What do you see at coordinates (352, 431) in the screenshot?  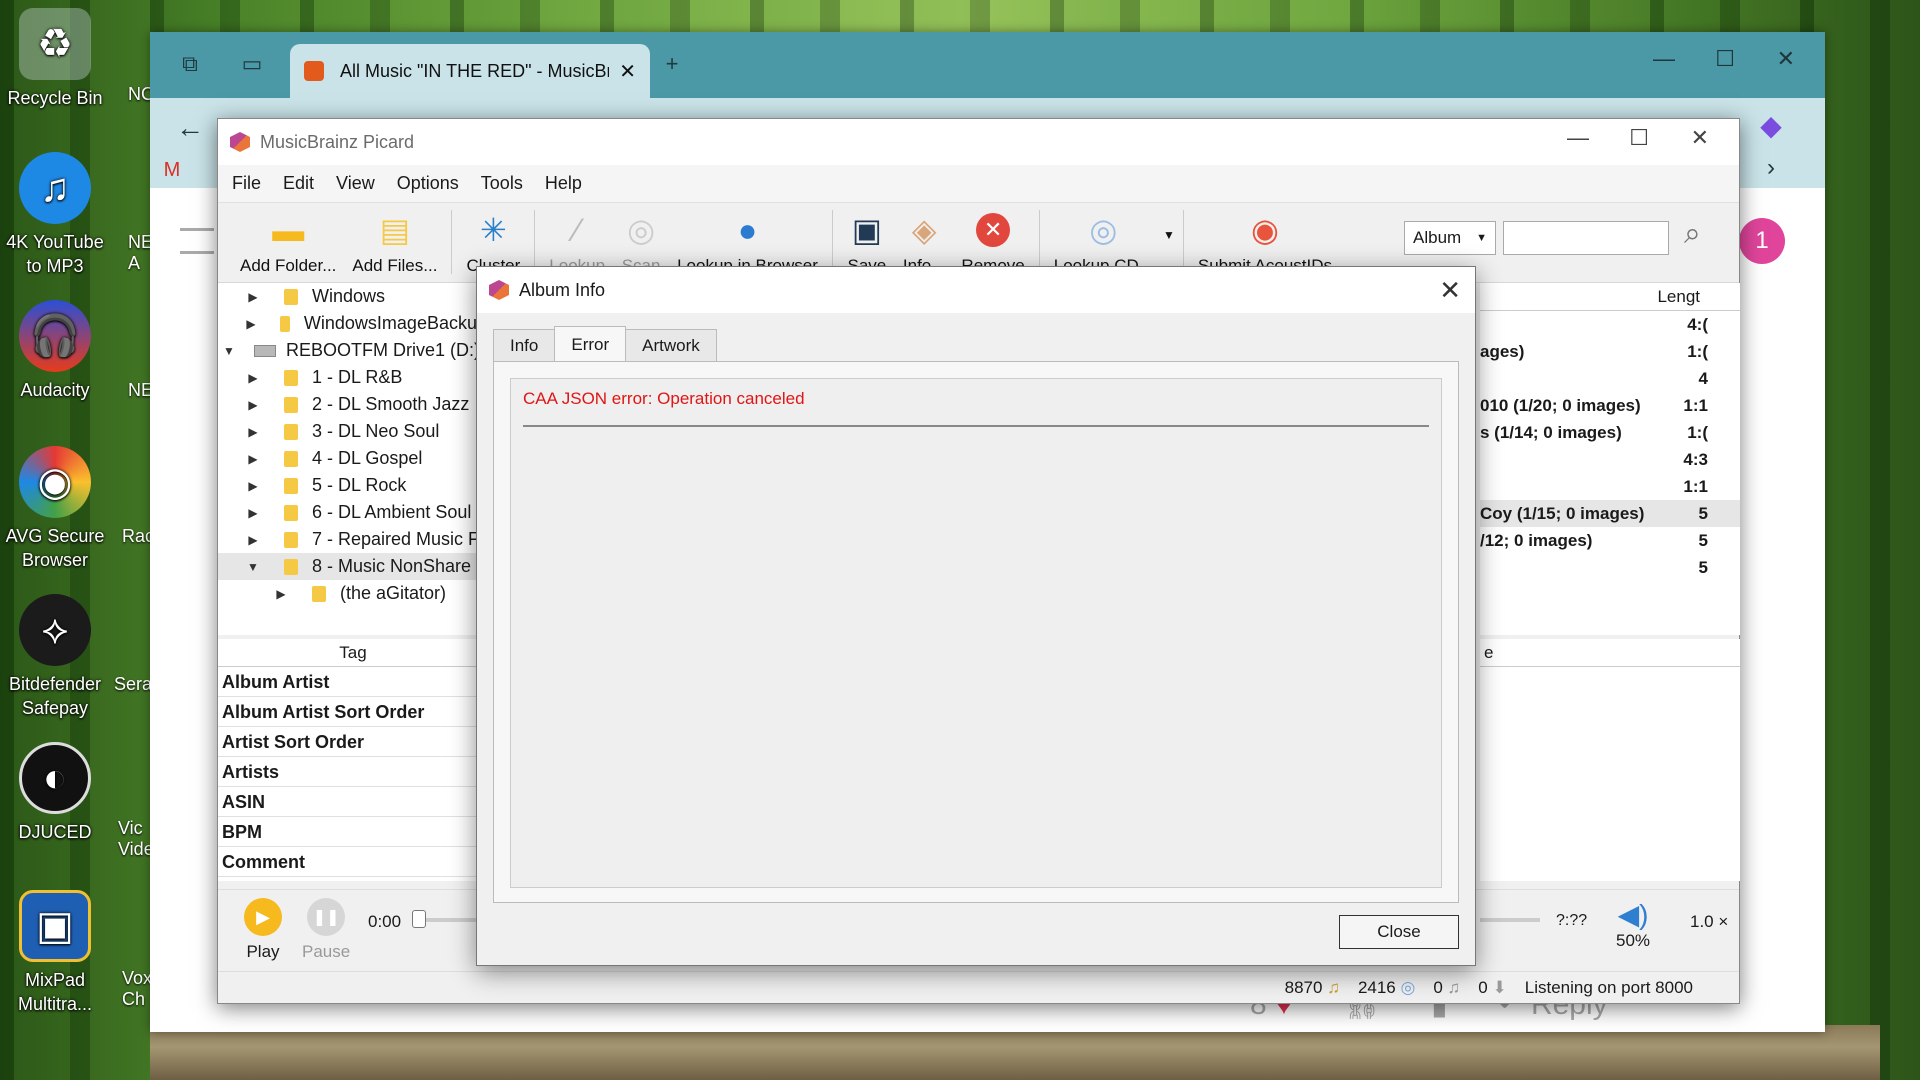 I see `tree-item: ▶ 3 - DL Neo Soul` at bounding box center [352, 431].